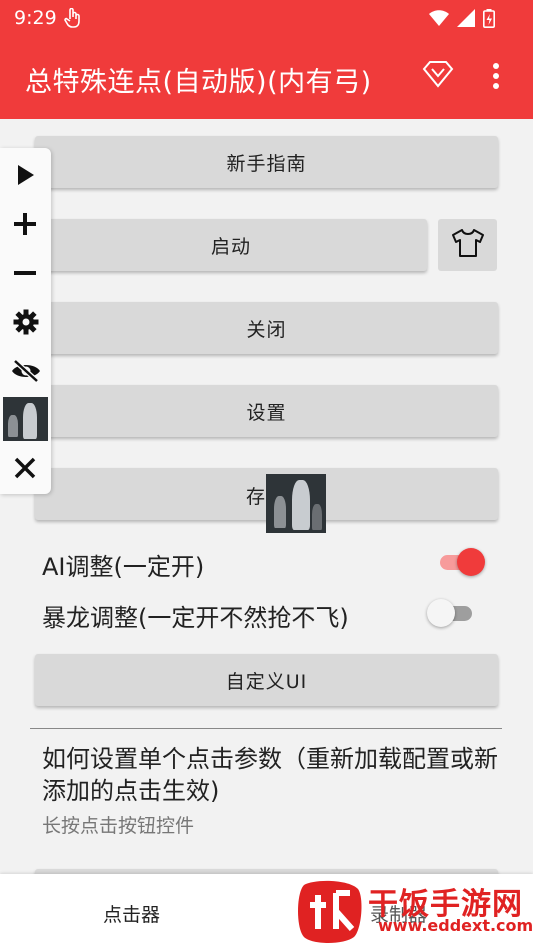  I want to click on start-button: 启动, so click(231, 245).